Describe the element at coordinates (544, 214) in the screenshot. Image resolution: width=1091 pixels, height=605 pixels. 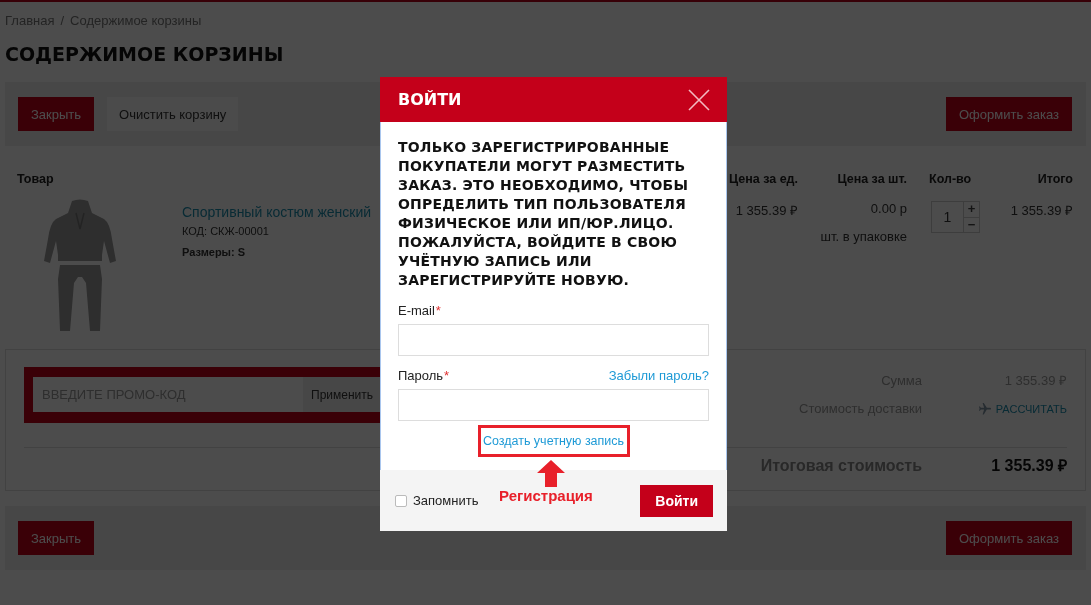
I see `dialog-message: ТОЛЬКО ЗАРЕГИСТРИРОВАННЫЕ ПОКУПАТЕЛИ МОГУТ РАЗМЕСТИТЬ ЗАКАЗ. ЭТО НЕОБХОДИМО, ЧТОБЫ ОПРЕДЕЛИТЬ ТИП ПОЛЬЗОВАТЕЛЯ ФИЗИЧЕСКОЕ ИЛИ ИП/ЮР.ЛИЦО. ПОЖАЛУЙСТА, ВОЙДИТЕ В СВОЮ УЧЁТНУЮ ЗАПИСЬ ИЛИ ЗАРЕГИСТРИРУЙТЕ НОВУЮ.` at that location.